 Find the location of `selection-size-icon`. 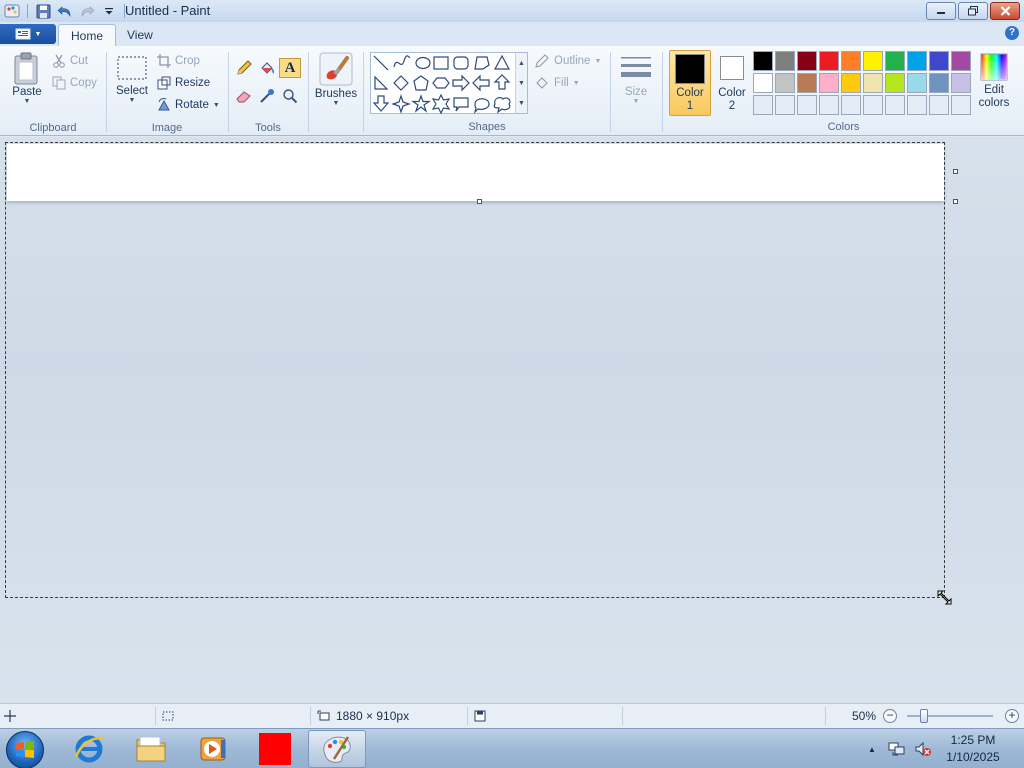

selection-size-icon is located at coordinates (168, 716).